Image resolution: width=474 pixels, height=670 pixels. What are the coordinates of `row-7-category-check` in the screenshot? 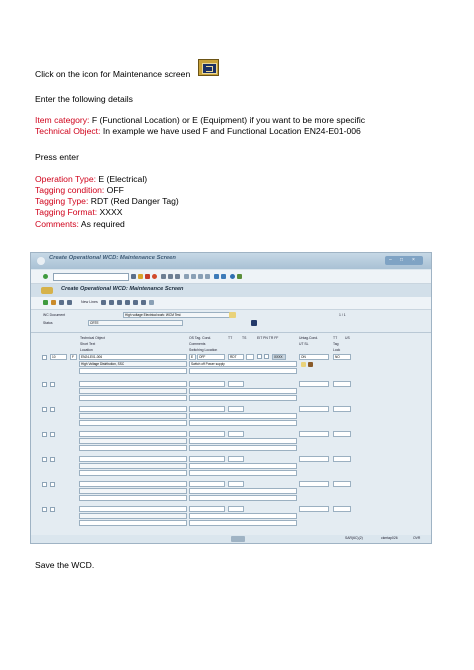 It's located at (52, 509).